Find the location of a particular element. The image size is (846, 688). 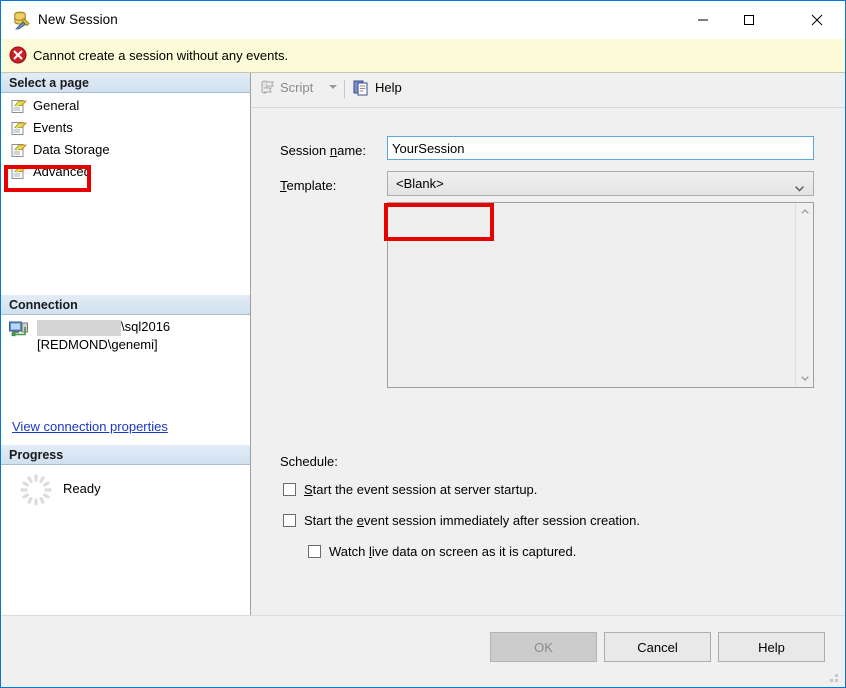

ok-button-label: OK is located at coordinates (543, 647).